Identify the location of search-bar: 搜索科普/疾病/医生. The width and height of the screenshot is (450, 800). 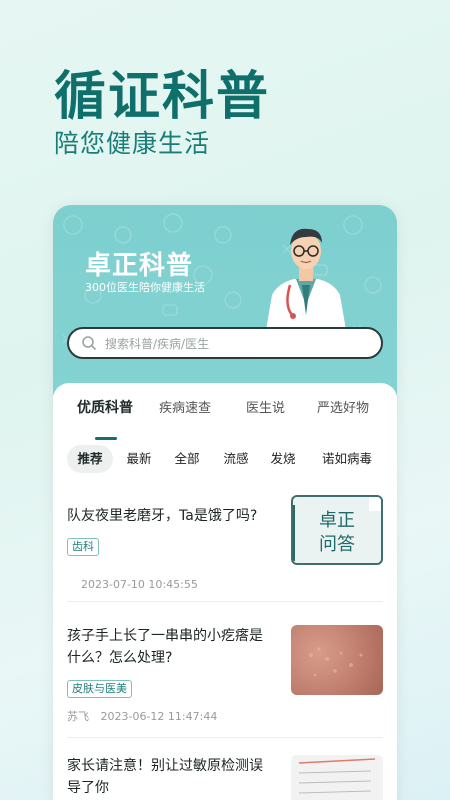
(225, 343).